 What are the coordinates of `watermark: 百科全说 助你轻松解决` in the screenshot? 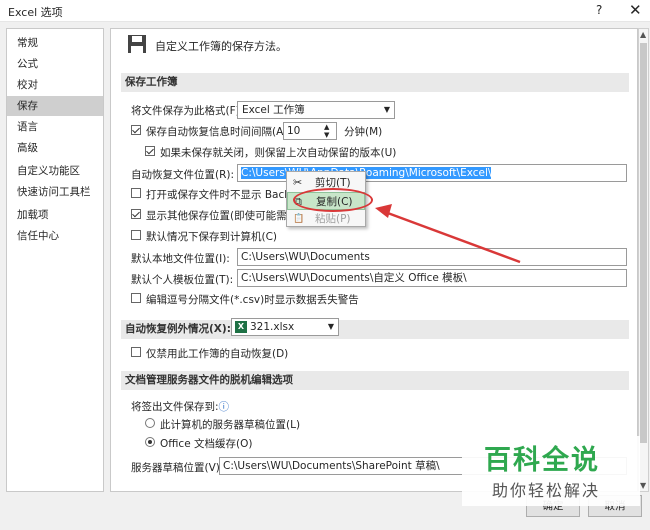 It's located at (551, 471).